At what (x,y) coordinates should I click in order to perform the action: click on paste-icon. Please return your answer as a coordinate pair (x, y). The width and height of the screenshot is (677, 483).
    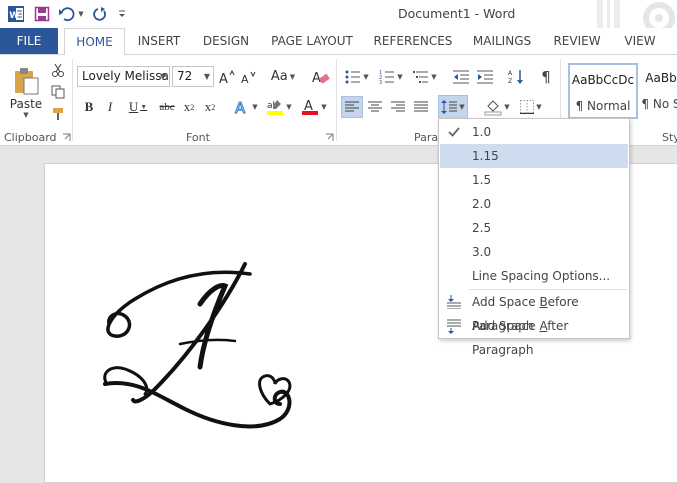
    Looking at the image, I should click on (27, 80).